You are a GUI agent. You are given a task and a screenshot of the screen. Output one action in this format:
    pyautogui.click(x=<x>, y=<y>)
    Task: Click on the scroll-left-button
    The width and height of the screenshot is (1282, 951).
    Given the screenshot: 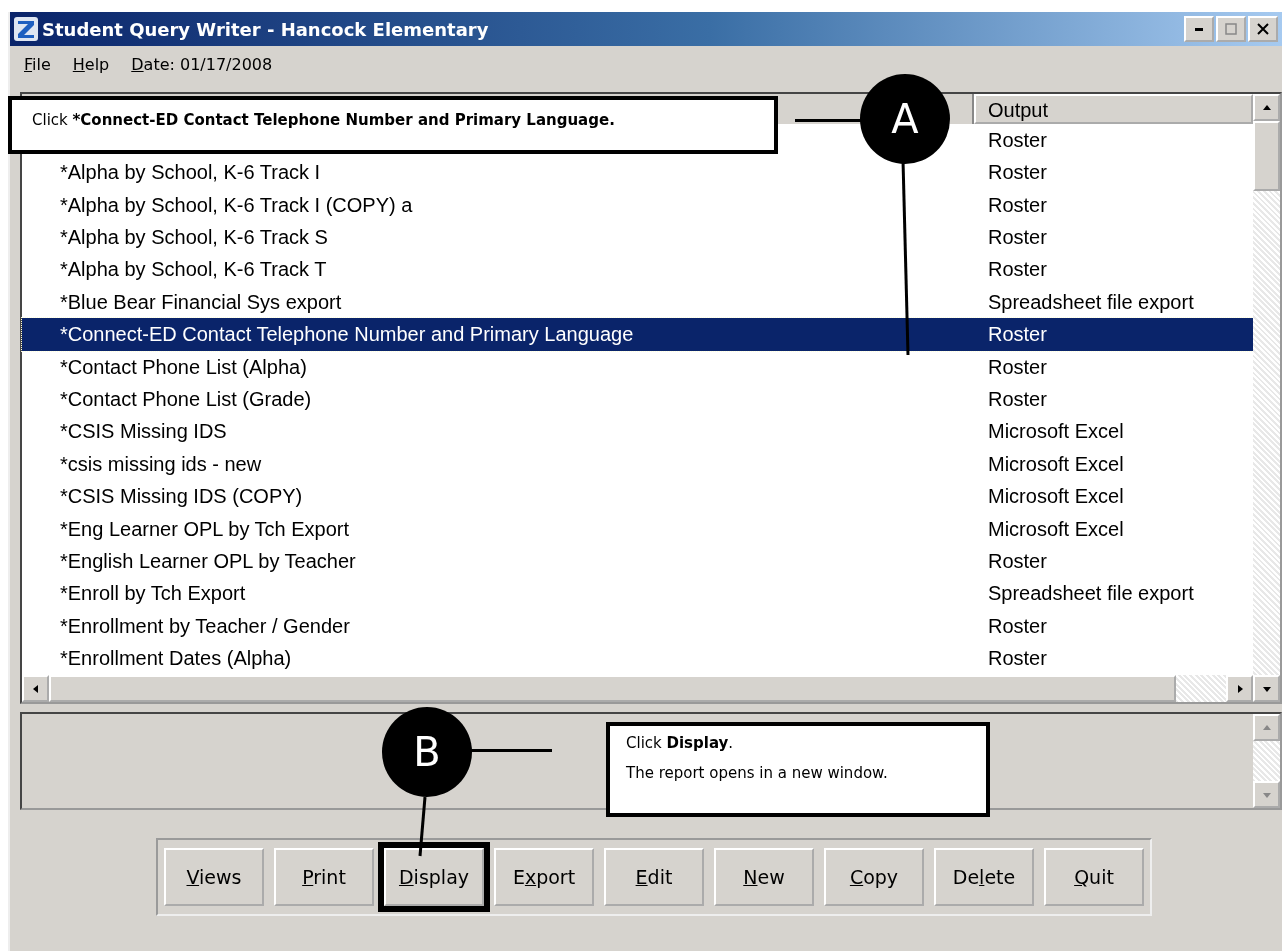 What is the action you would take?
    pyautogui.click(x=35, y=688)
    